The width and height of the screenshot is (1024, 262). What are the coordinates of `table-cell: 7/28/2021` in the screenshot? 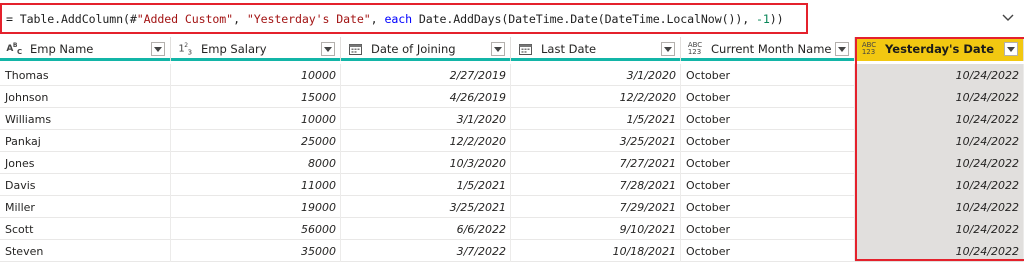 It's located at (596, 185).